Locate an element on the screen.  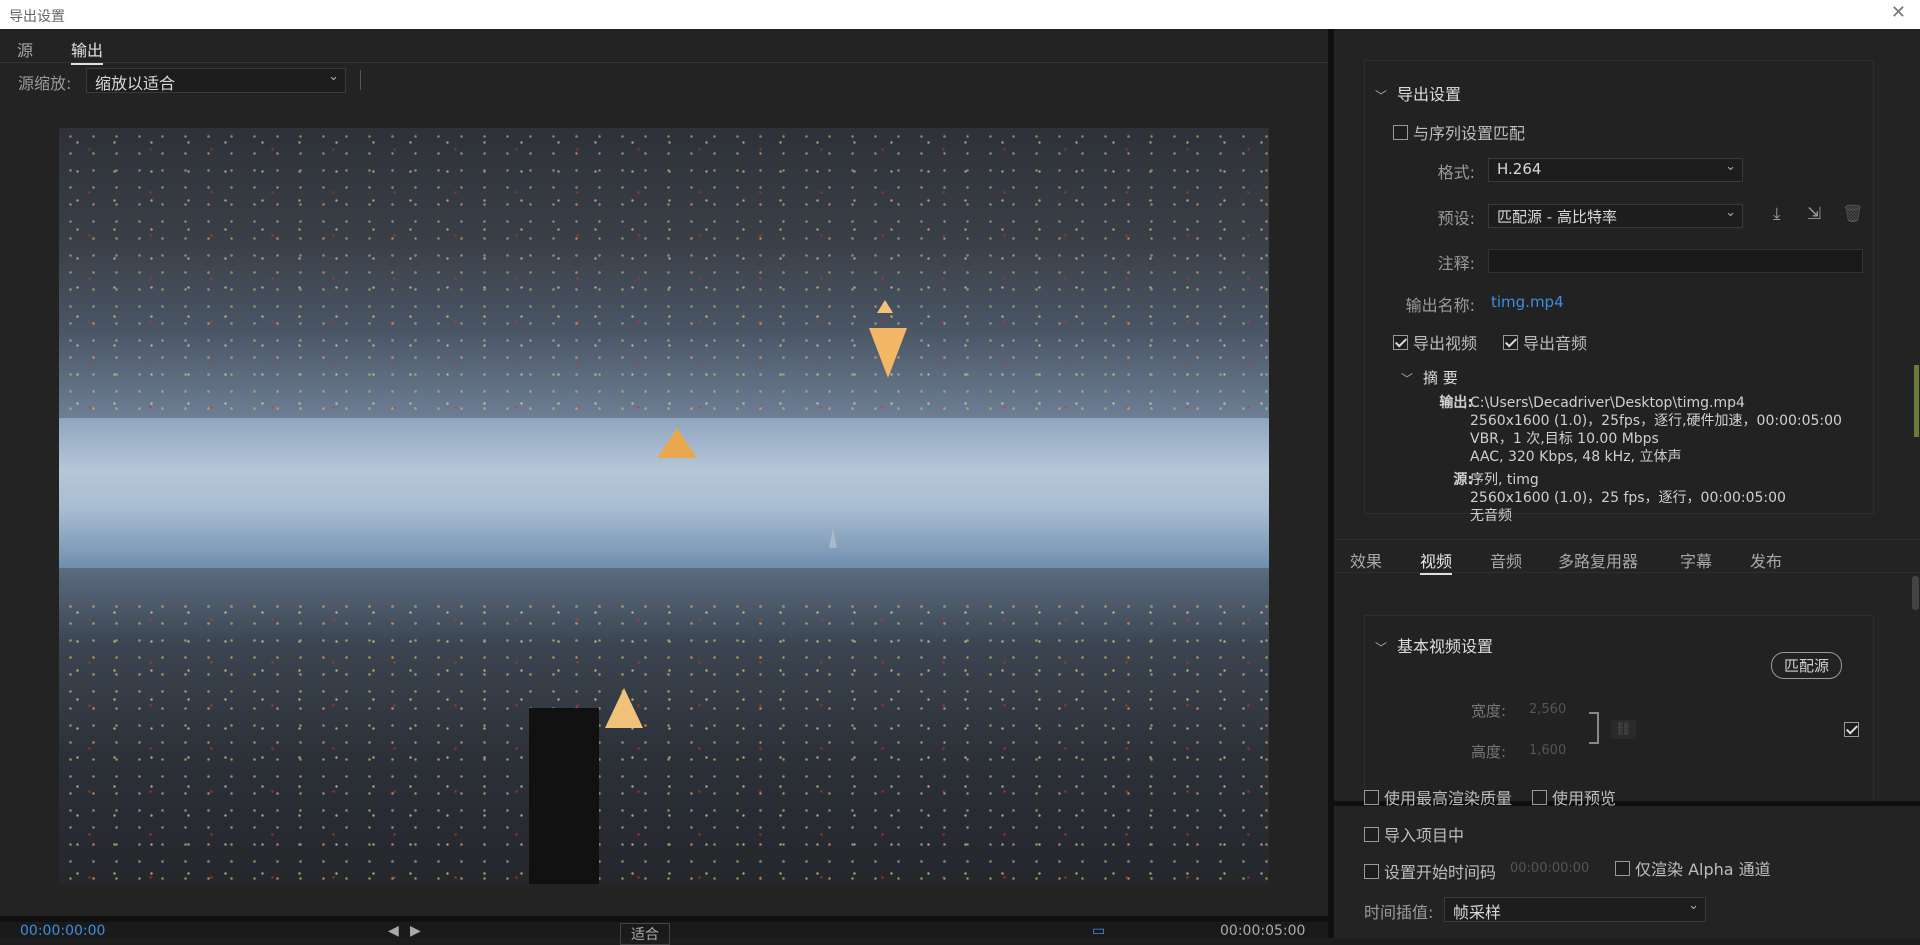
settings-tabs: 效果 视频 音频 多路复用器 字幕 发布 is located at coordinates (1627, 557).